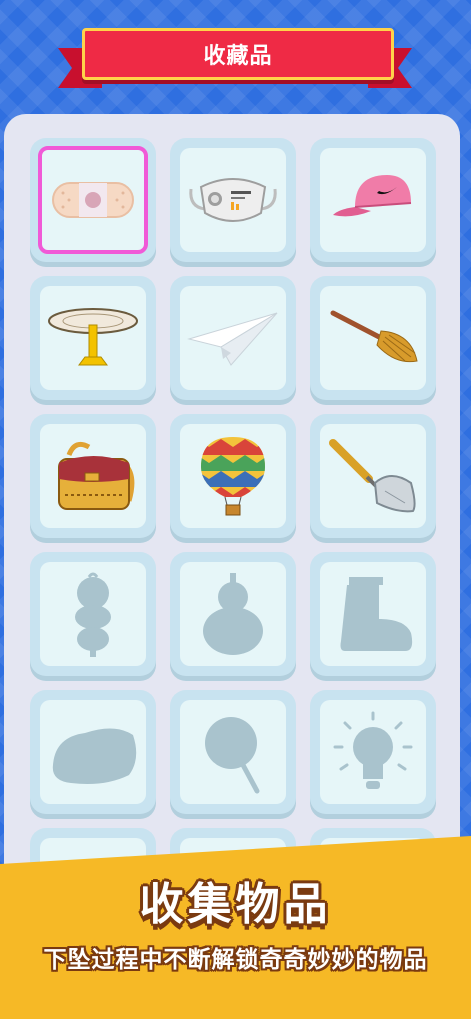 The height and width of the screenshot is (1019, 471). I want to click on collection-item-locked-gourd, so click(233, 614).